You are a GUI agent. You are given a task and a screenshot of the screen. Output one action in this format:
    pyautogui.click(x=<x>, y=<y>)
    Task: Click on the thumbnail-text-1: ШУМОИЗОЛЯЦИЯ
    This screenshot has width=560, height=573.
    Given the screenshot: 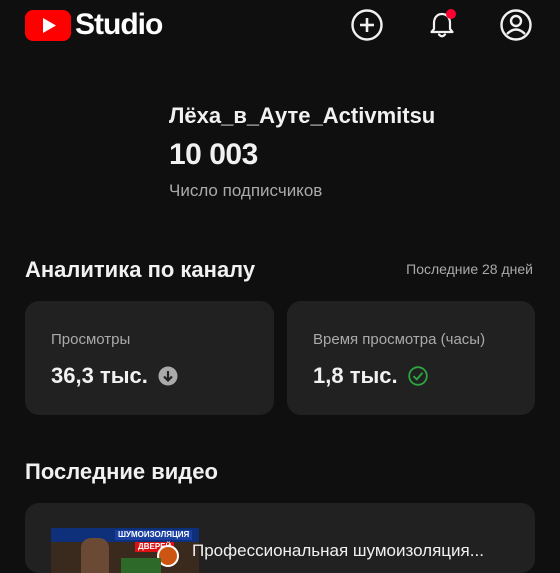 What is the action you would take?
    pyautogui.click(x=154, y=535)
    